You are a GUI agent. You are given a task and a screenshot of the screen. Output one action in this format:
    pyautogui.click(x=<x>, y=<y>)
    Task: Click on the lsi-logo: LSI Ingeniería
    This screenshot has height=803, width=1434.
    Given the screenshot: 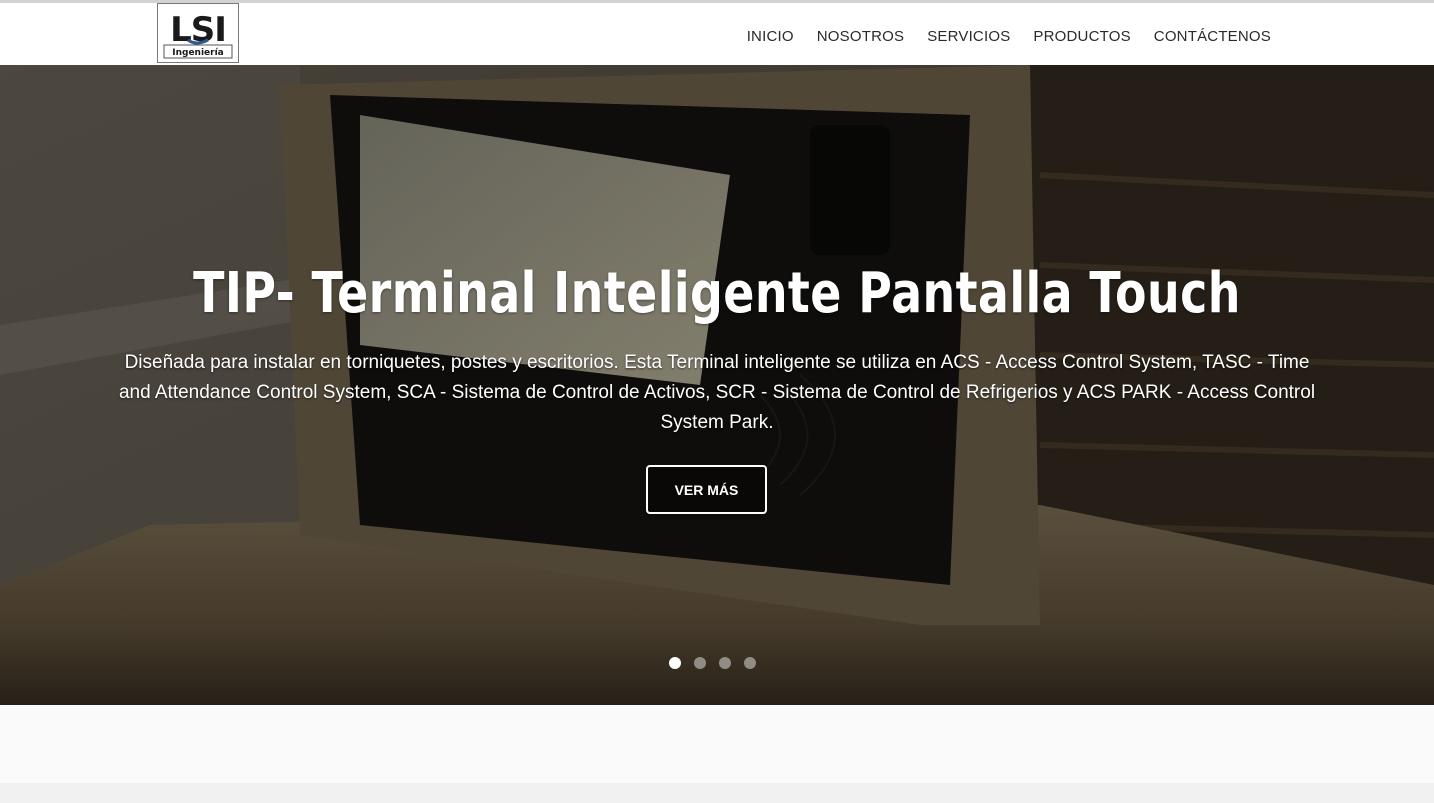 What is the action you would take?
    pyautogui.click(x=198, y=33)
    